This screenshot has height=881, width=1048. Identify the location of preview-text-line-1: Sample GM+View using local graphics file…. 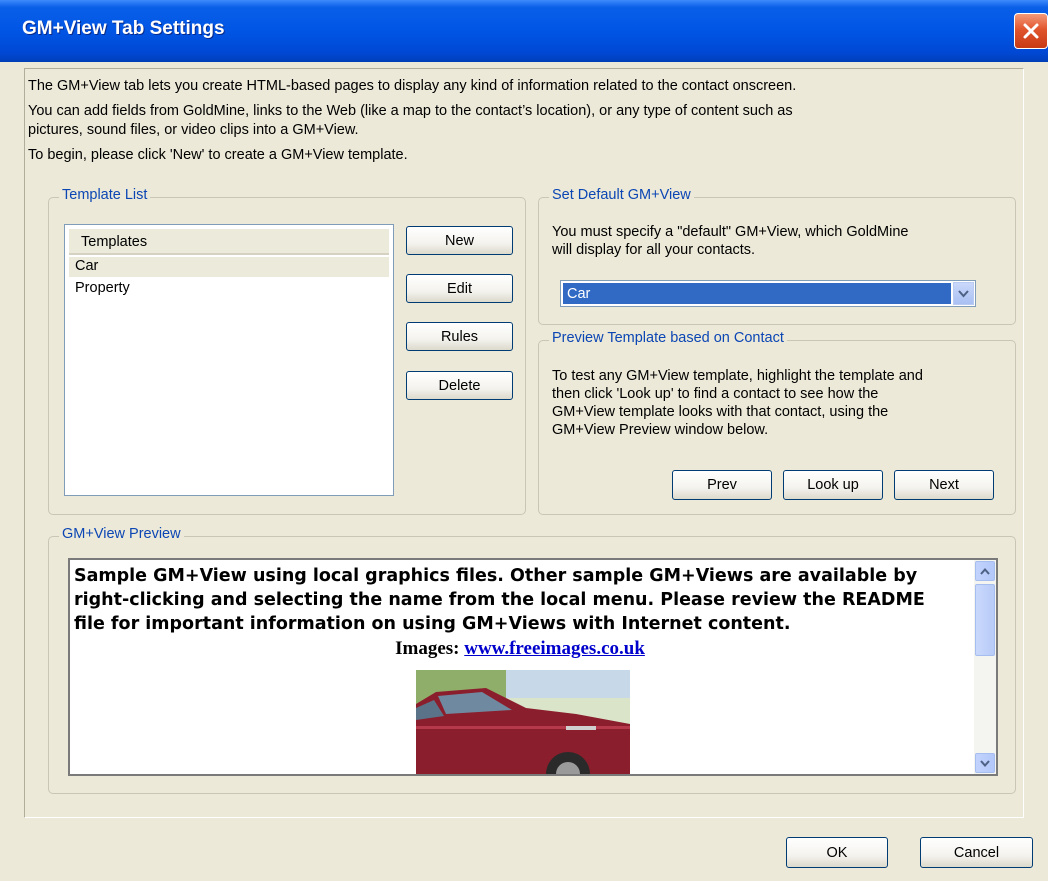
(496, 576).